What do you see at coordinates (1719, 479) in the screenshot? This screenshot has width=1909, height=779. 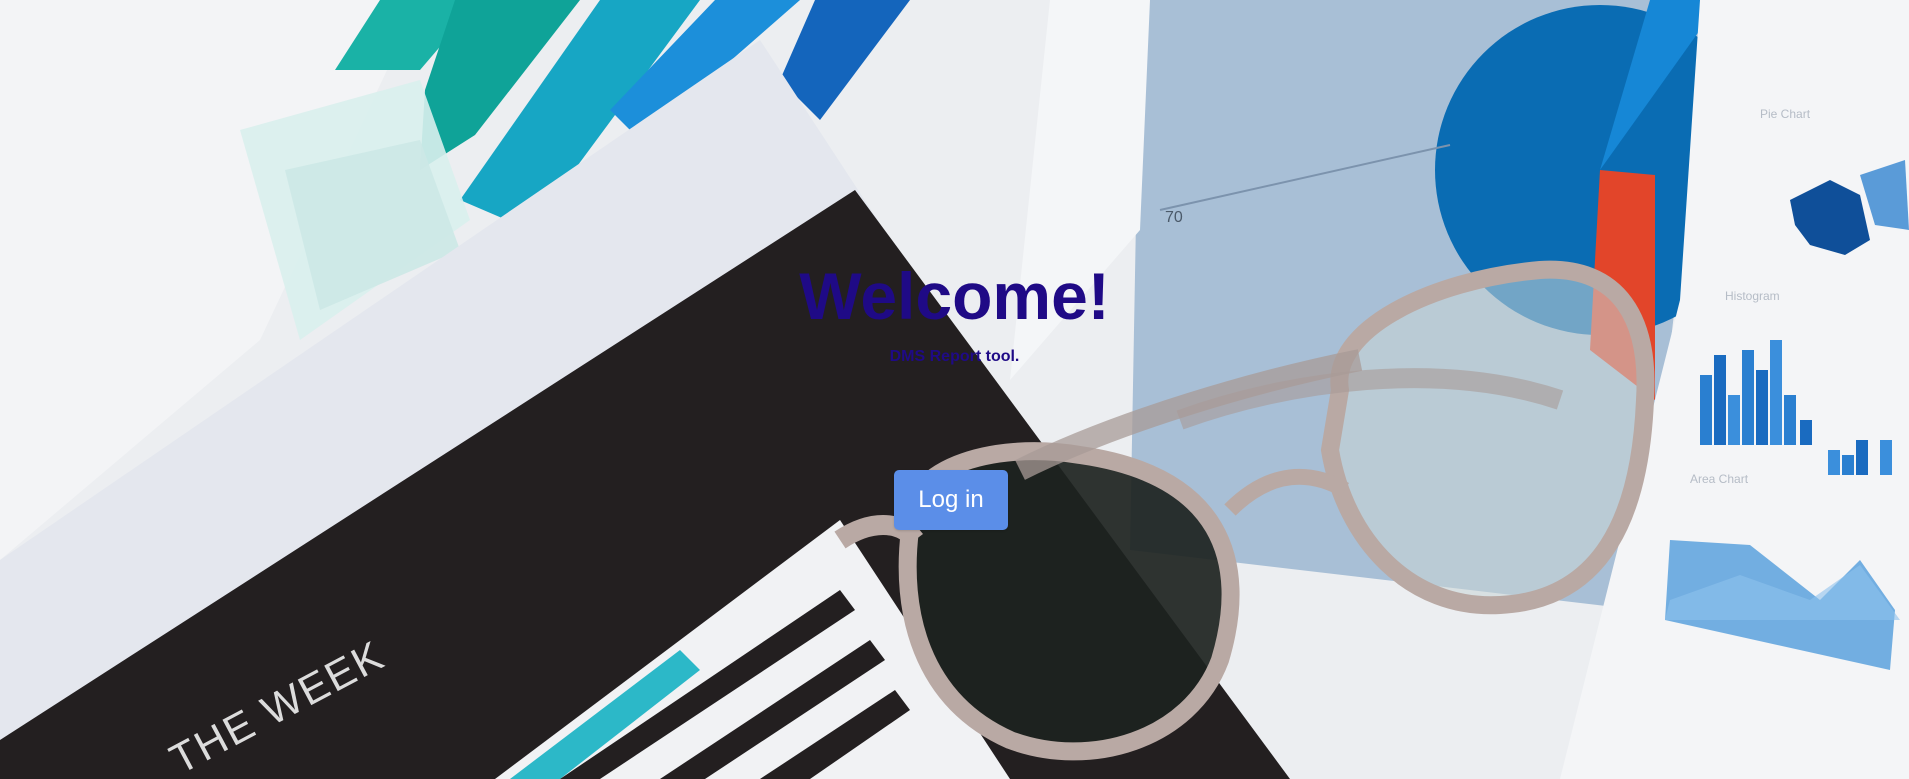 I see `svg-text: Area Chart` at bounding box center [1719, 479].